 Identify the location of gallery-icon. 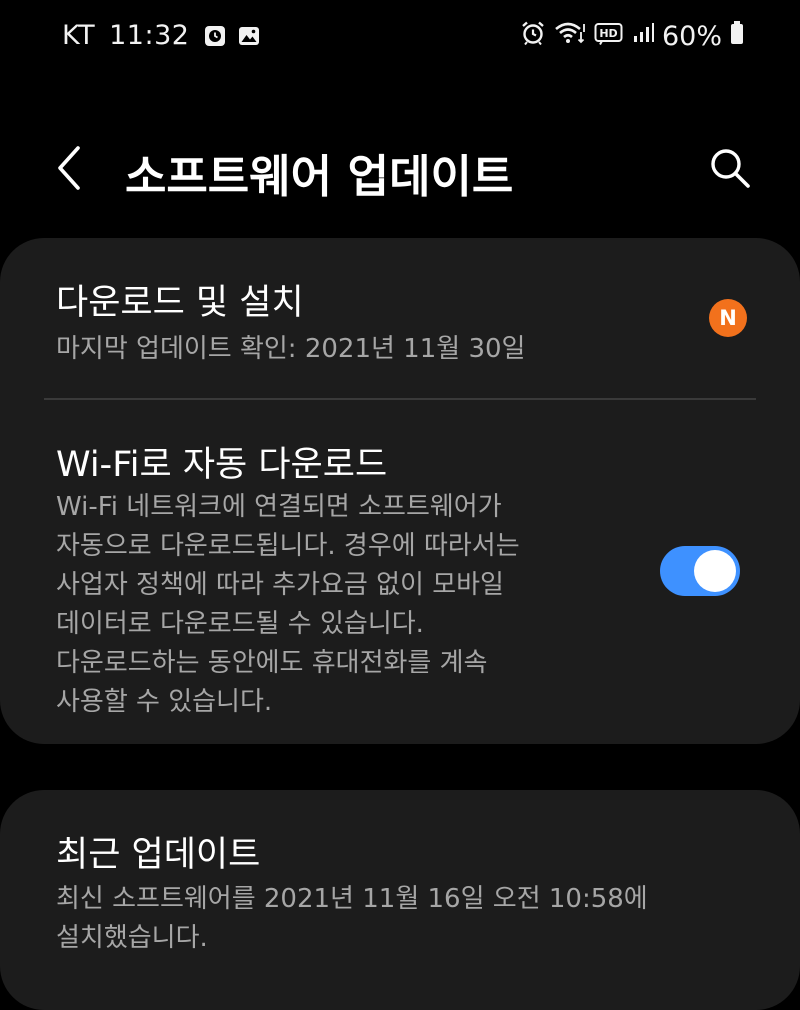
(249, 36).